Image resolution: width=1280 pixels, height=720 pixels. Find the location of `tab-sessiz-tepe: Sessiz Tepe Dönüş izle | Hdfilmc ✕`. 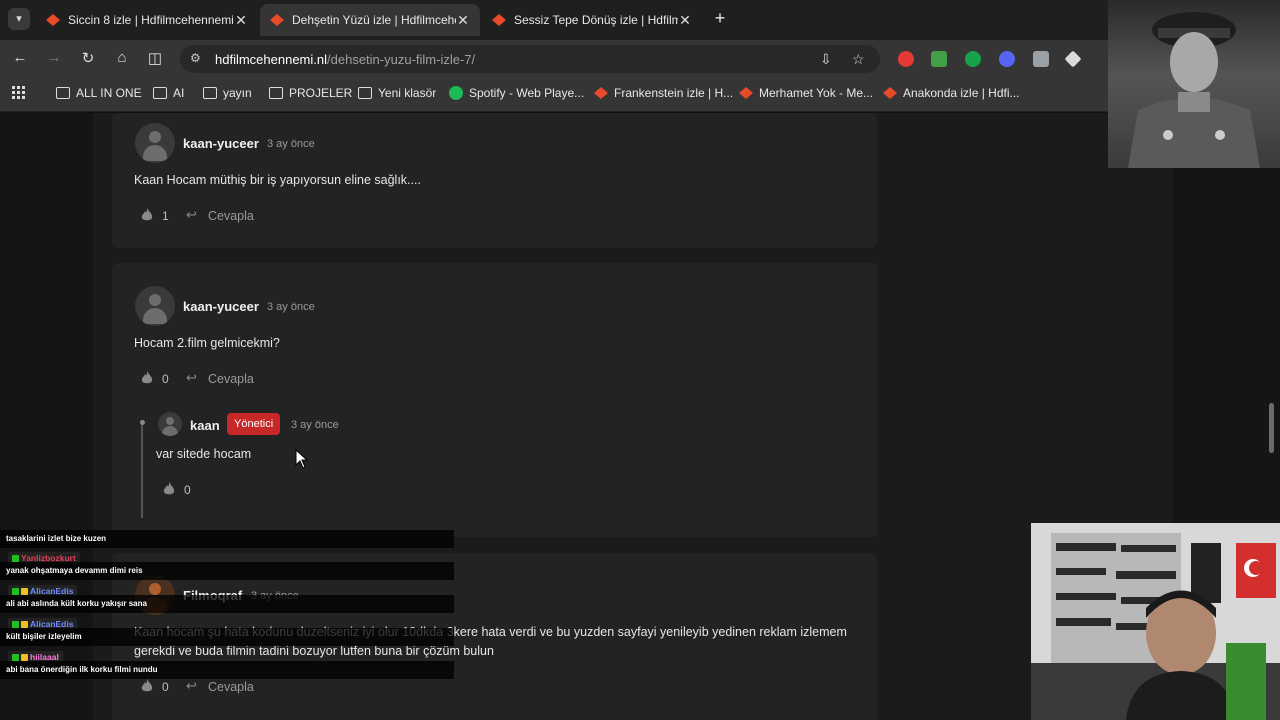

tab-sessiz-tepe: Sessiz Tepe Dönüş izle | Hdfilmc ✕ is located at coordinates (592, 20).